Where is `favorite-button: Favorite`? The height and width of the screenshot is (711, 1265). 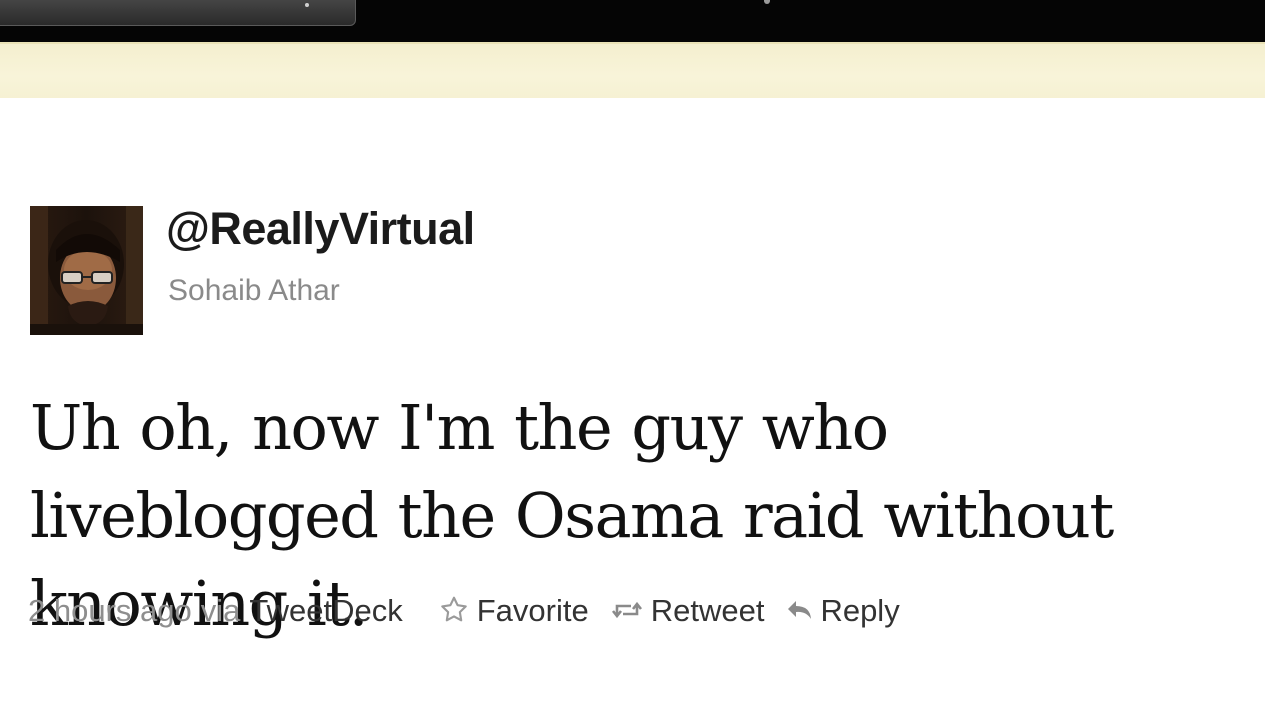 favorite-button: Favorite is located at coordinates (513, 610).